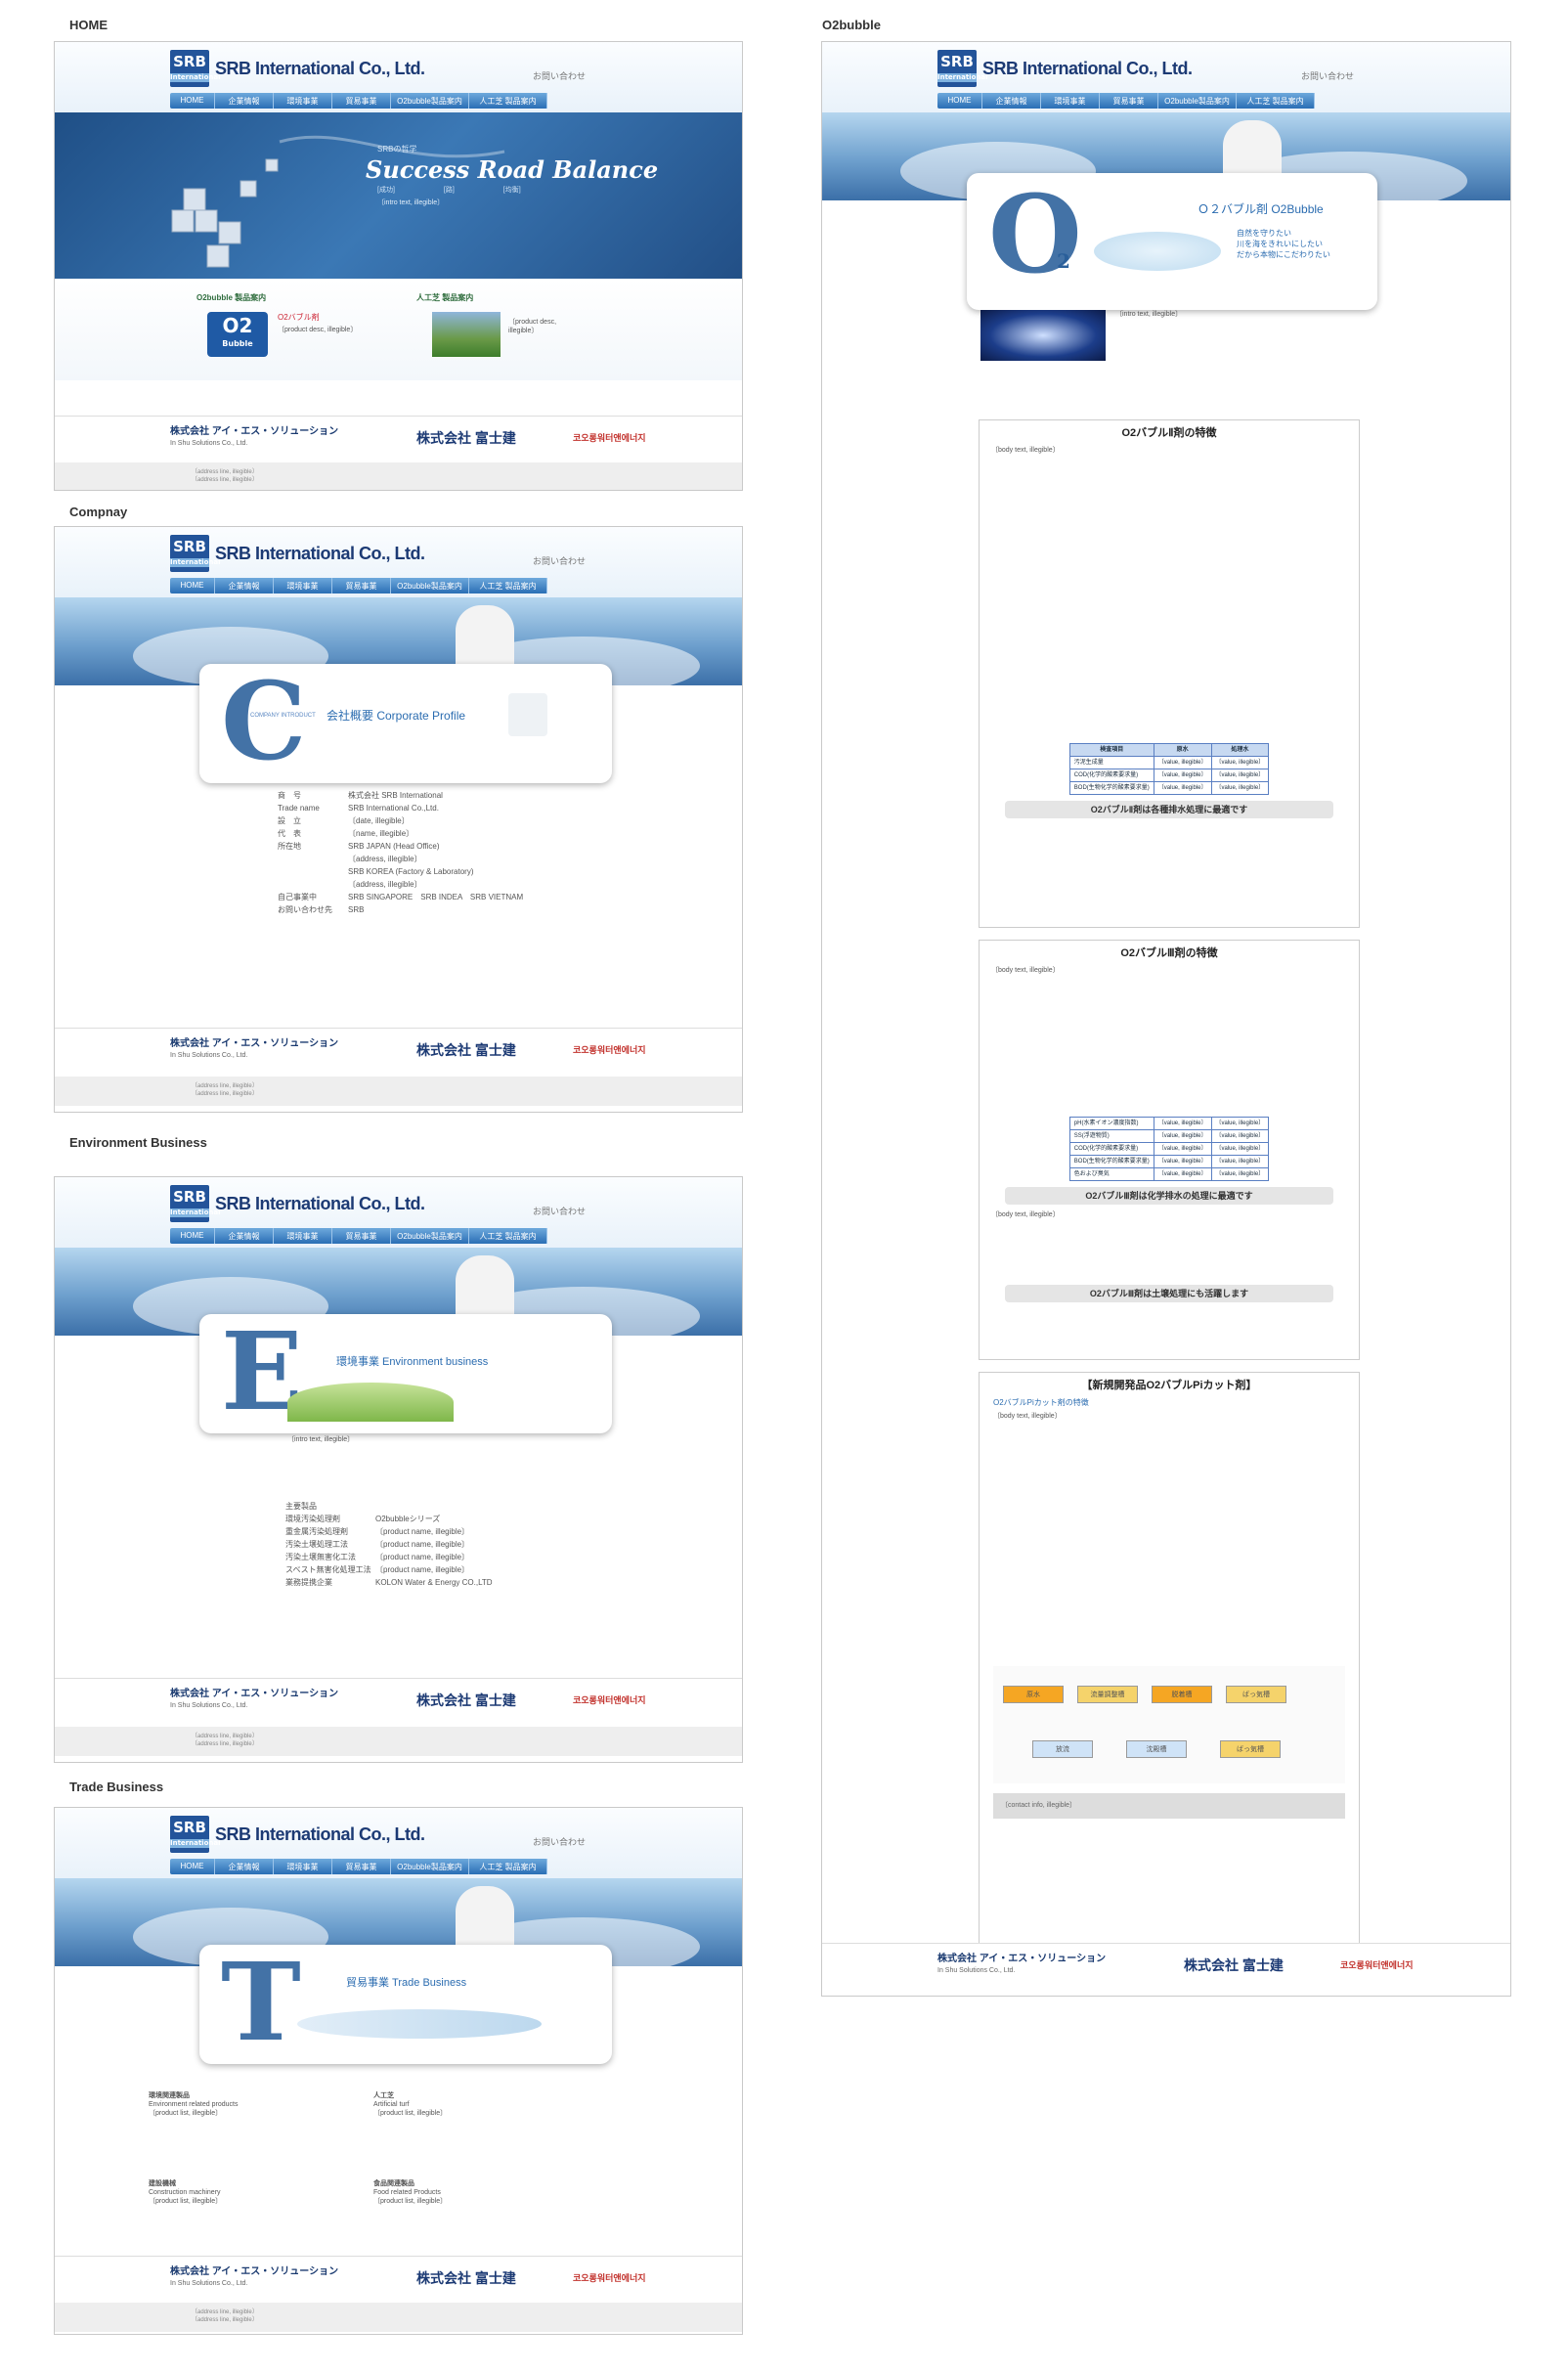  I want to click on section-3-title: O2バブルⅢ剤の特徴, so click(1169, 953).